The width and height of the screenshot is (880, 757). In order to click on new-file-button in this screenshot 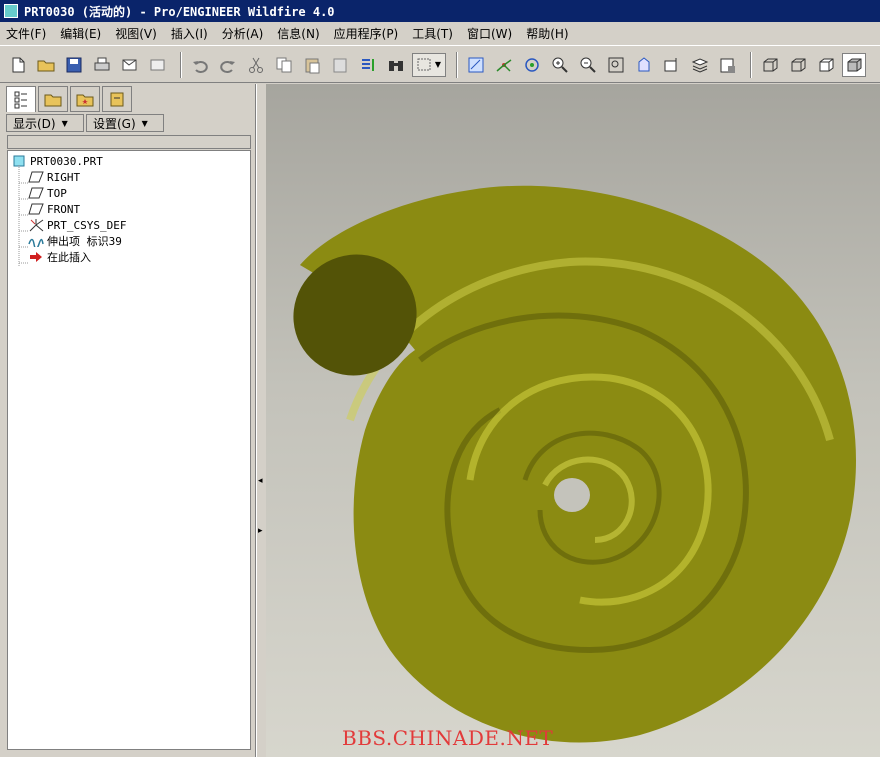, I will do `click(18, 65)`.